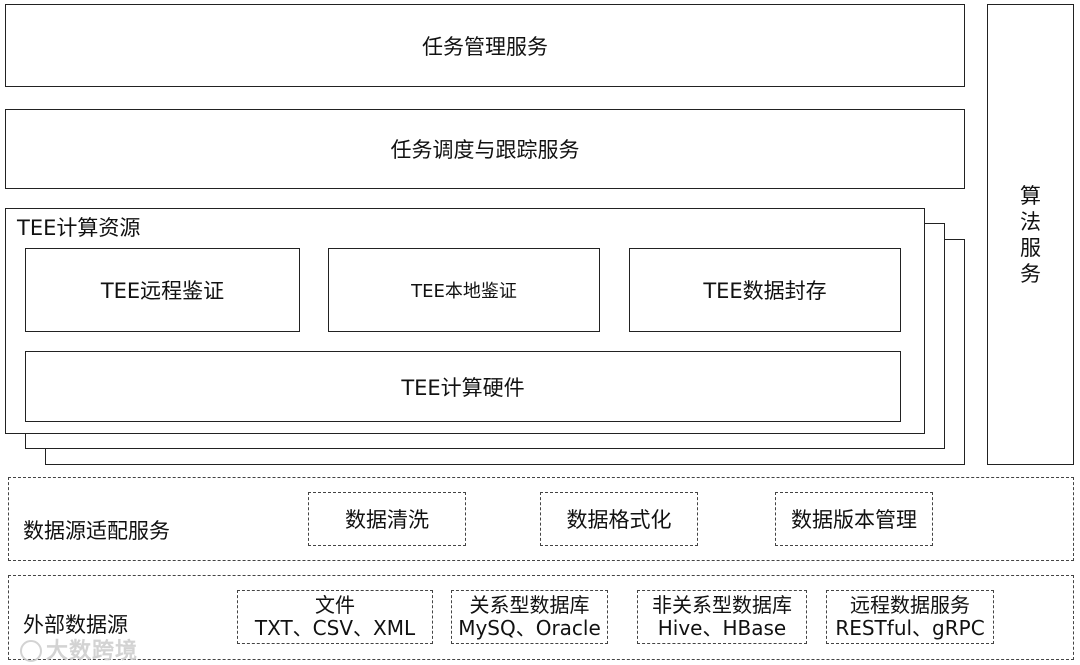 This screenshot has height=665, width=1080. I want to click on task-management-label: 任务管理服务, so click(485, 46).